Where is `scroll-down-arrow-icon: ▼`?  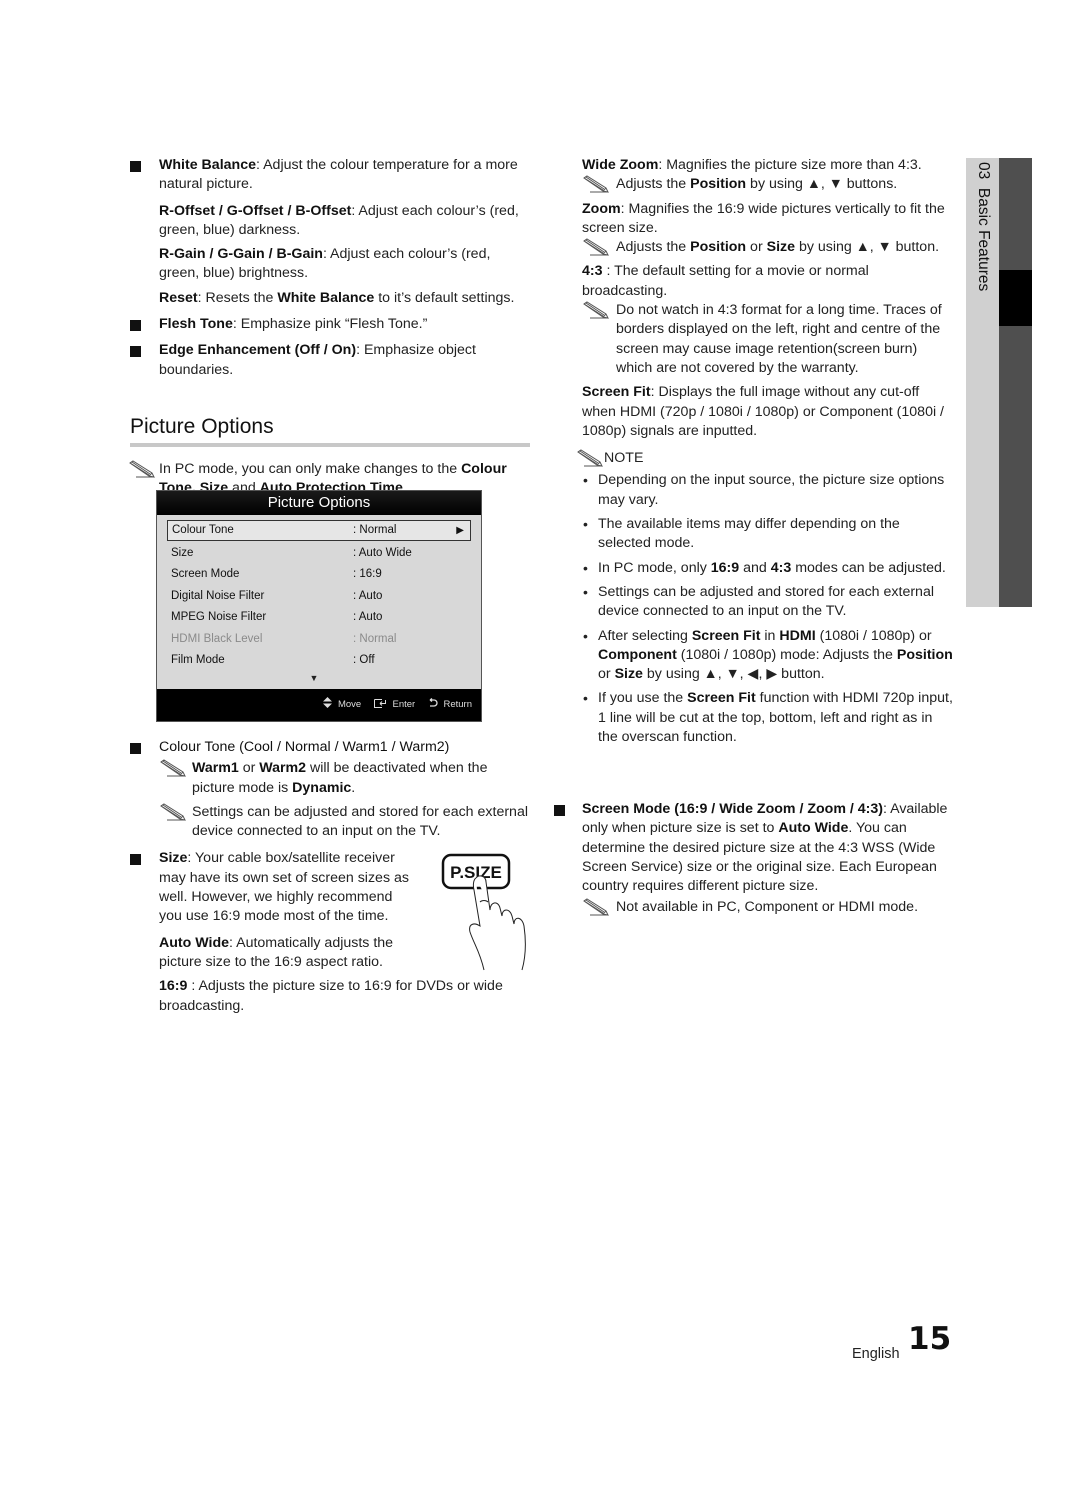
scroll-down-arrow-icon: ▼ is located at coordinates (314, 678).